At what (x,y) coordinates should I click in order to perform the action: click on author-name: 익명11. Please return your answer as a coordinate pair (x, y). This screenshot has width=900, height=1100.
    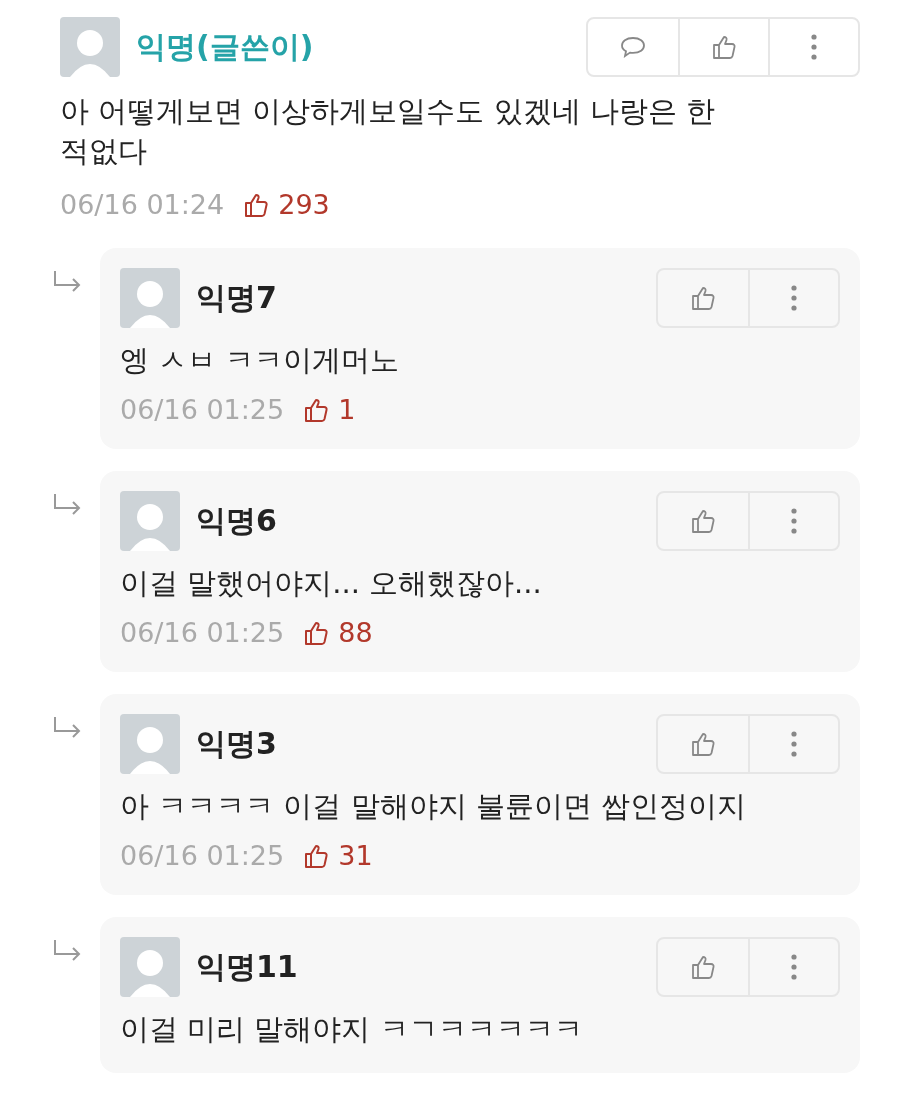
    Looking at the image, I should click on (247, 966).